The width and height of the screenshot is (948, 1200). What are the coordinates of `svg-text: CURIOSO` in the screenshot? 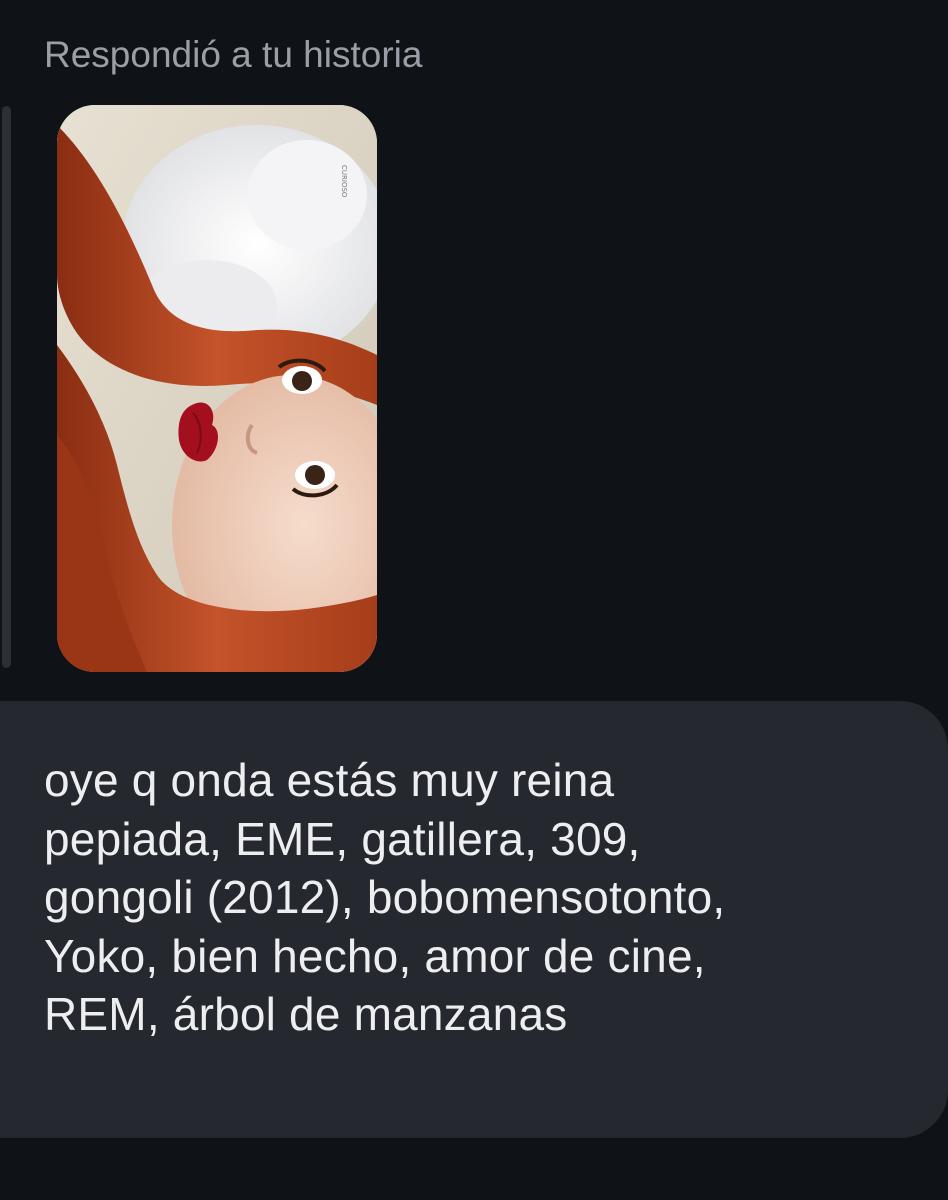 It's located at (344, 181).